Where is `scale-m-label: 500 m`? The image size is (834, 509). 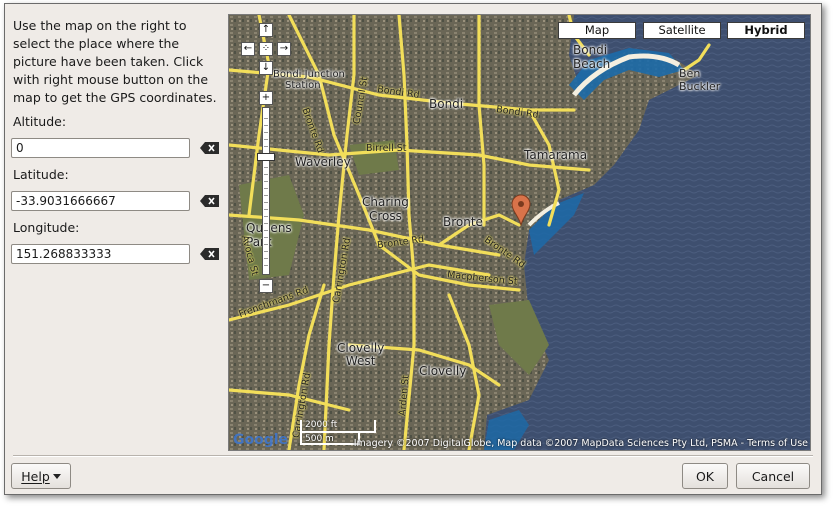 scale-m-label: 500 m is located at coordinates (319, 439).